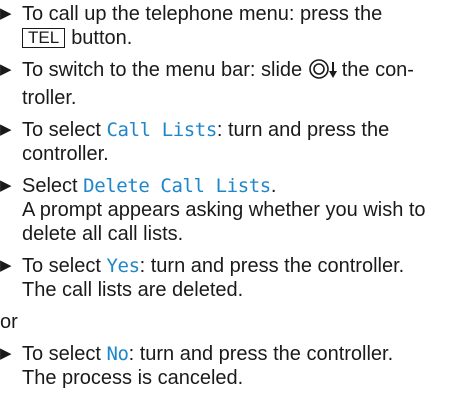 The width and height of the screenshot is (464, 398). I want to click on menu-item-call-lists: Call Lists, so click(162, 130).